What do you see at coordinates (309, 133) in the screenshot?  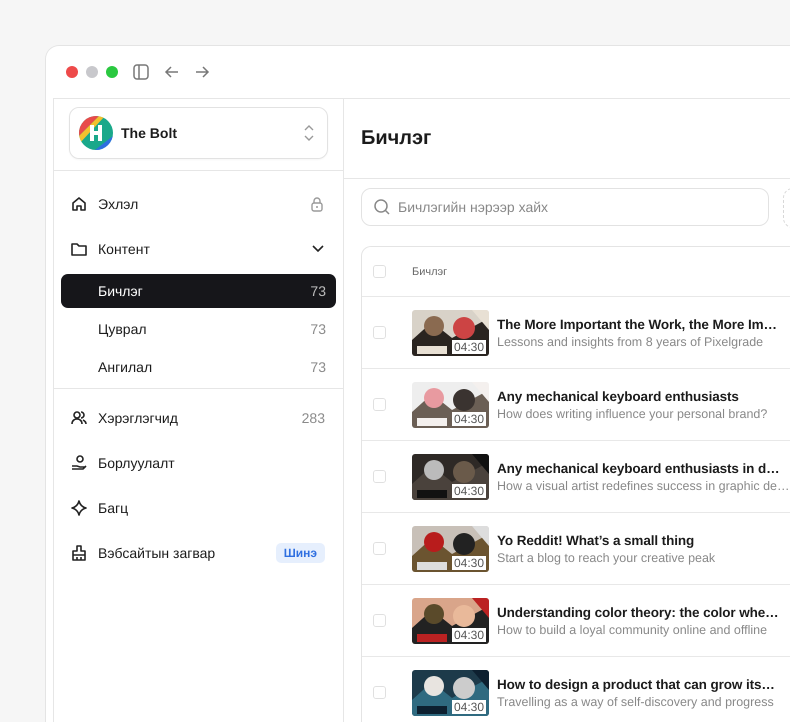 I see `chevron-updown-icon` at bounding box center [309, 133].